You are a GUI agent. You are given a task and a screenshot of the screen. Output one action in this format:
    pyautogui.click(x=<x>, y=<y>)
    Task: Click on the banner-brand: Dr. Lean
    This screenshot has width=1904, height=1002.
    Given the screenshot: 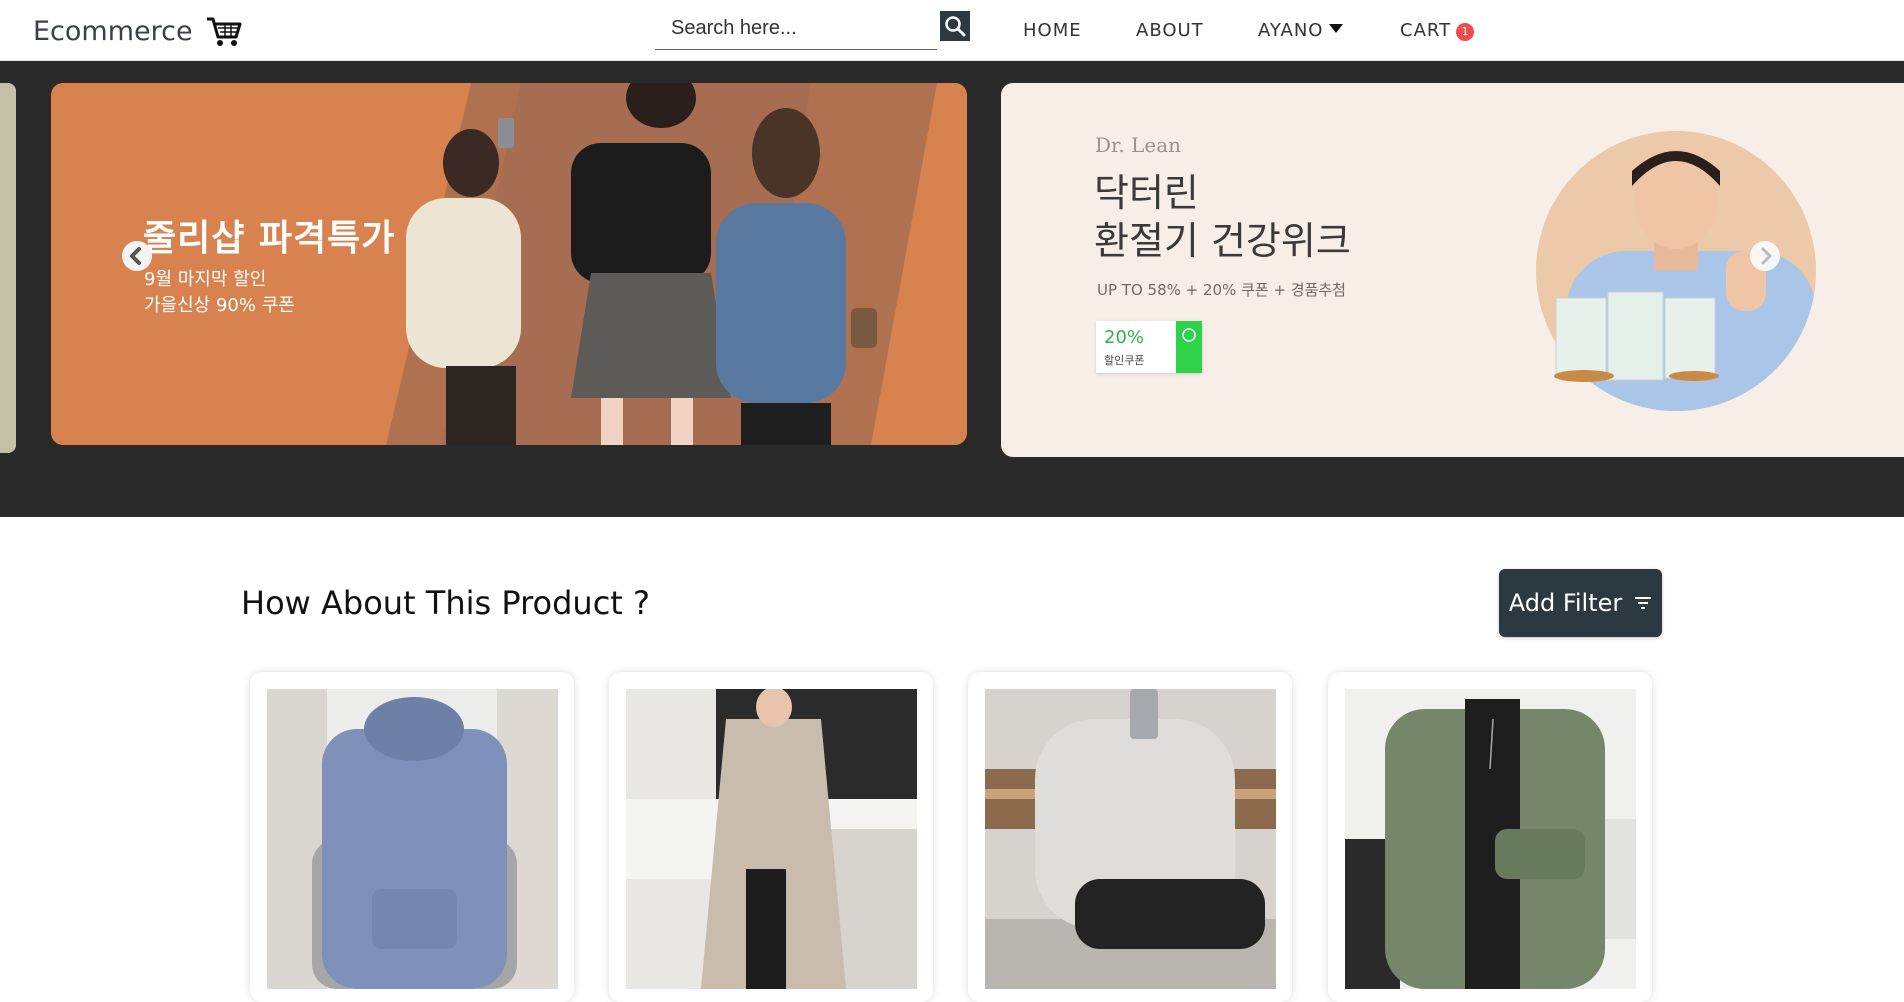 What is the action you would take?
    pyautogui.click(x=1138, y=145)
    